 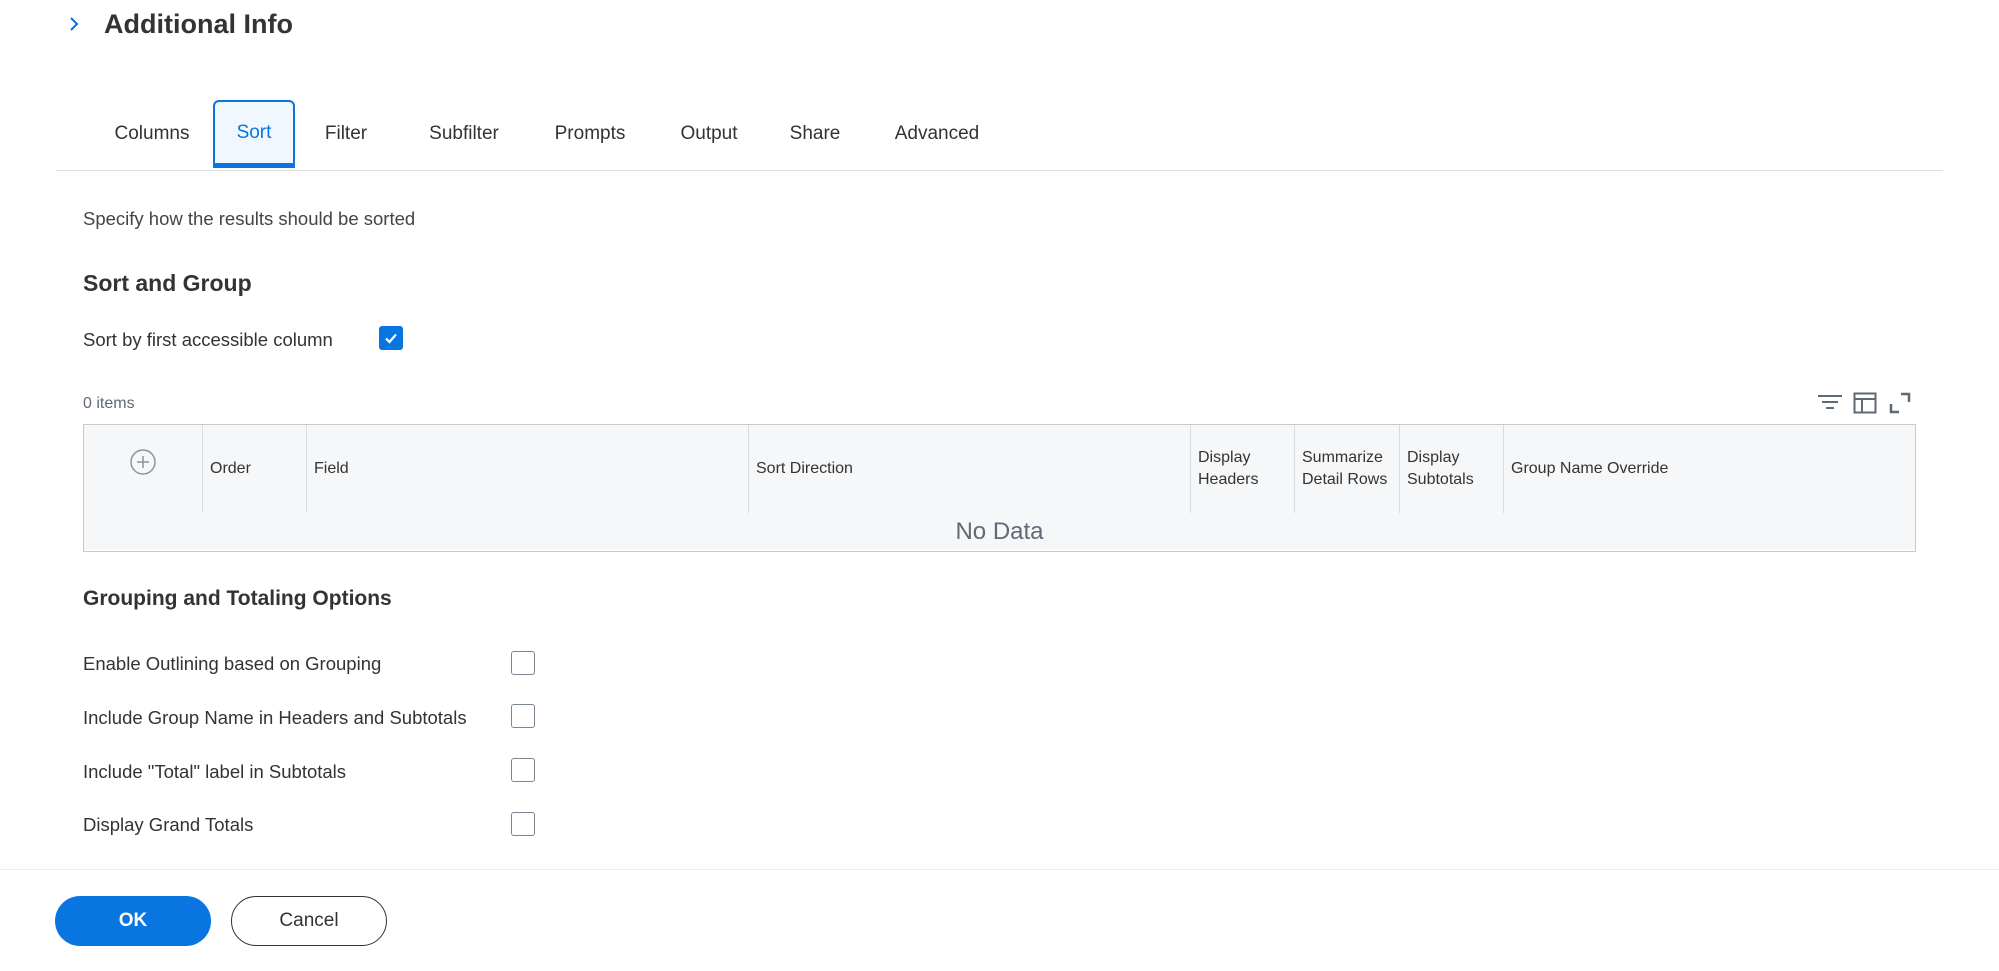 What do you see at coordinates (464, 134) in the screenshot?
I see `tab-subfilter: Subfilter` at bounding box center [464, 134].